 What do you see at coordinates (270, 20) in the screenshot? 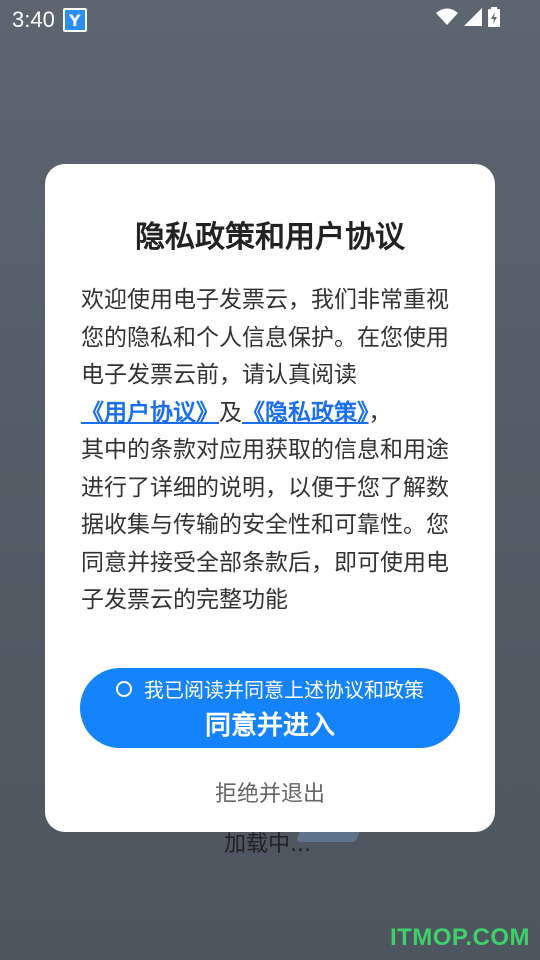
I see `status-bar: 3:40 Y` at bounding box center [270, 20].